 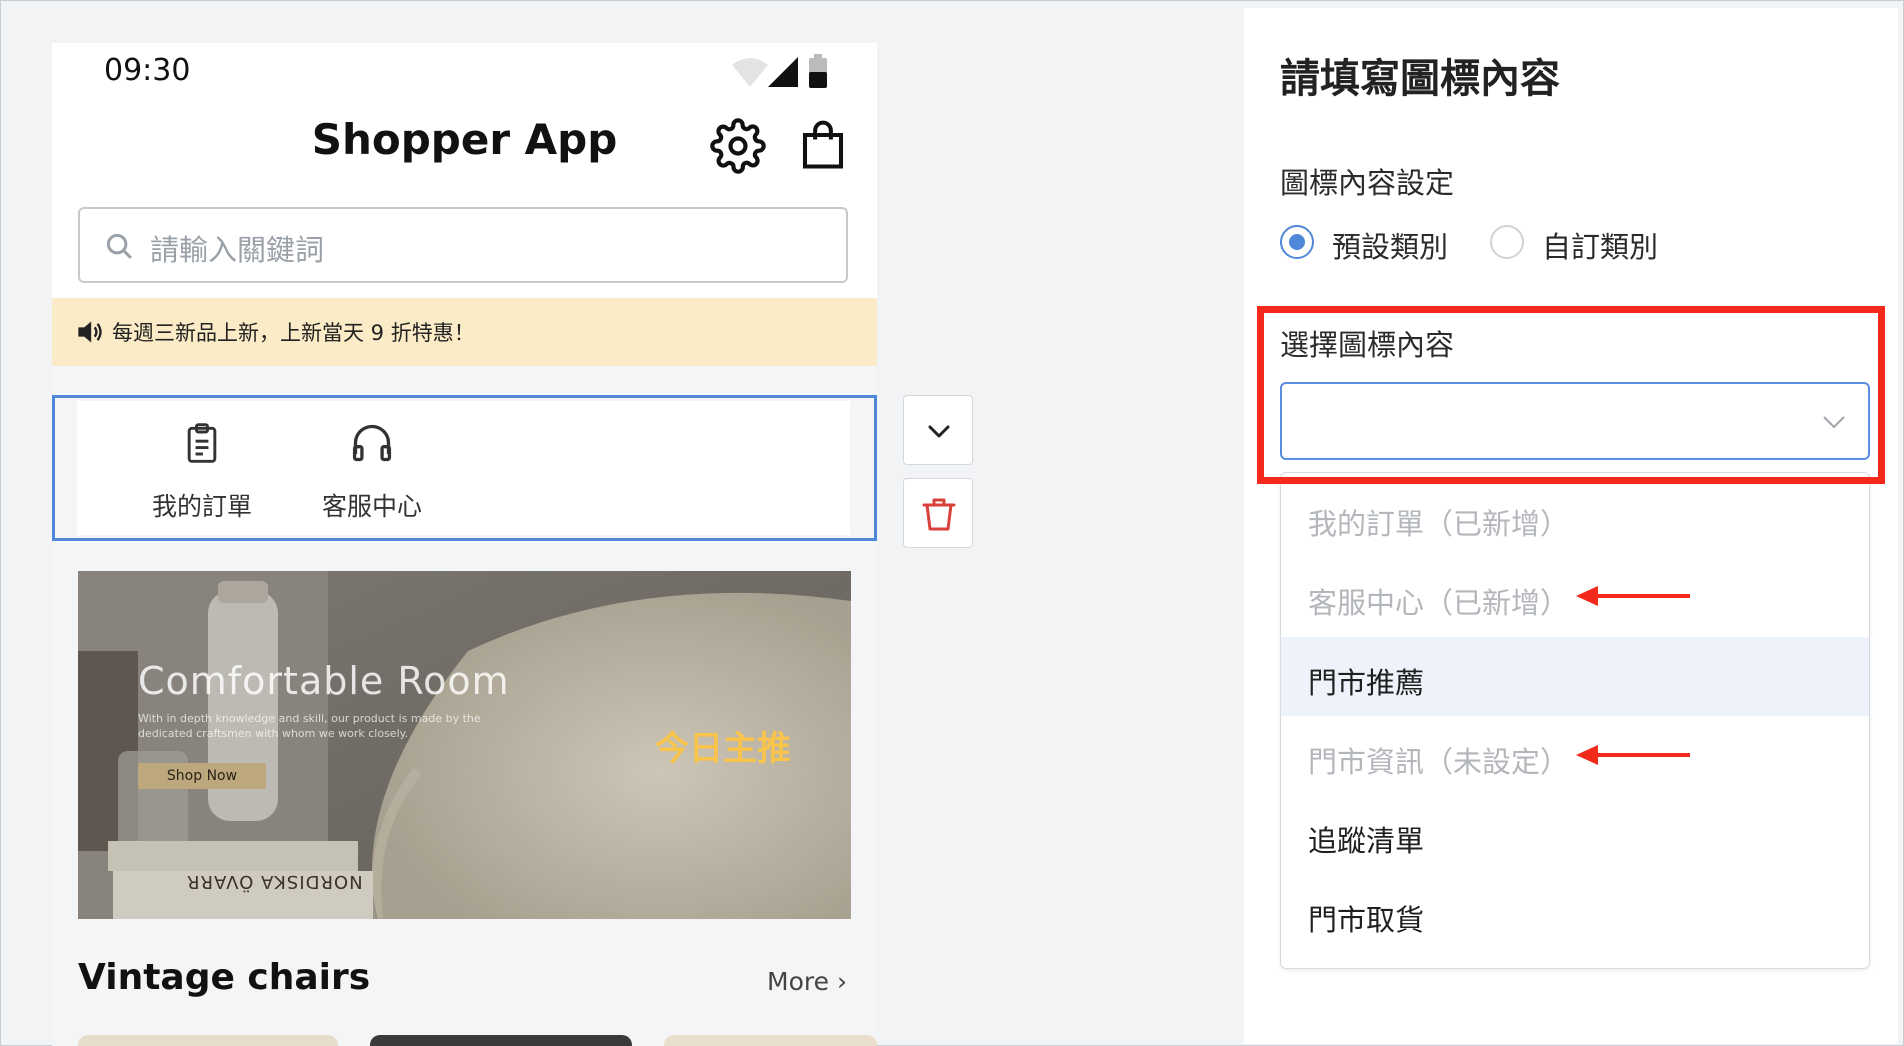 I want to click on more-link: More ›, so click(x=807, y=981).